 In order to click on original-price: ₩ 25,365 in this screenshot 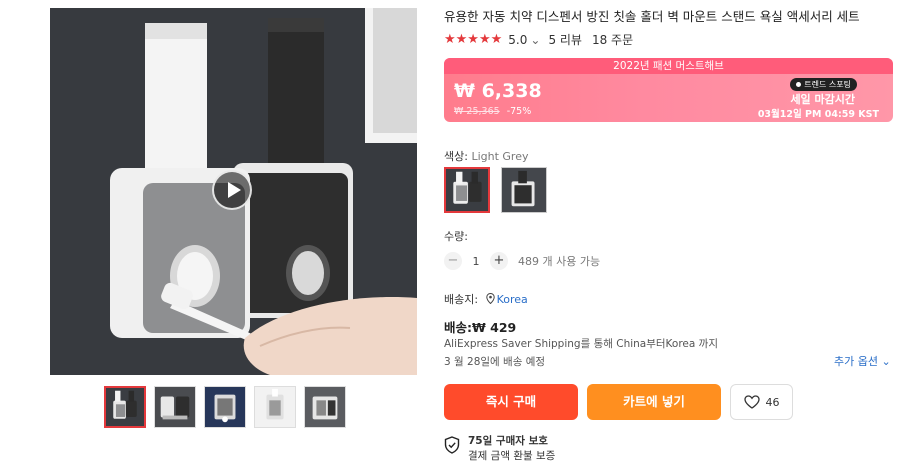, I will do `click(477, 111)`.